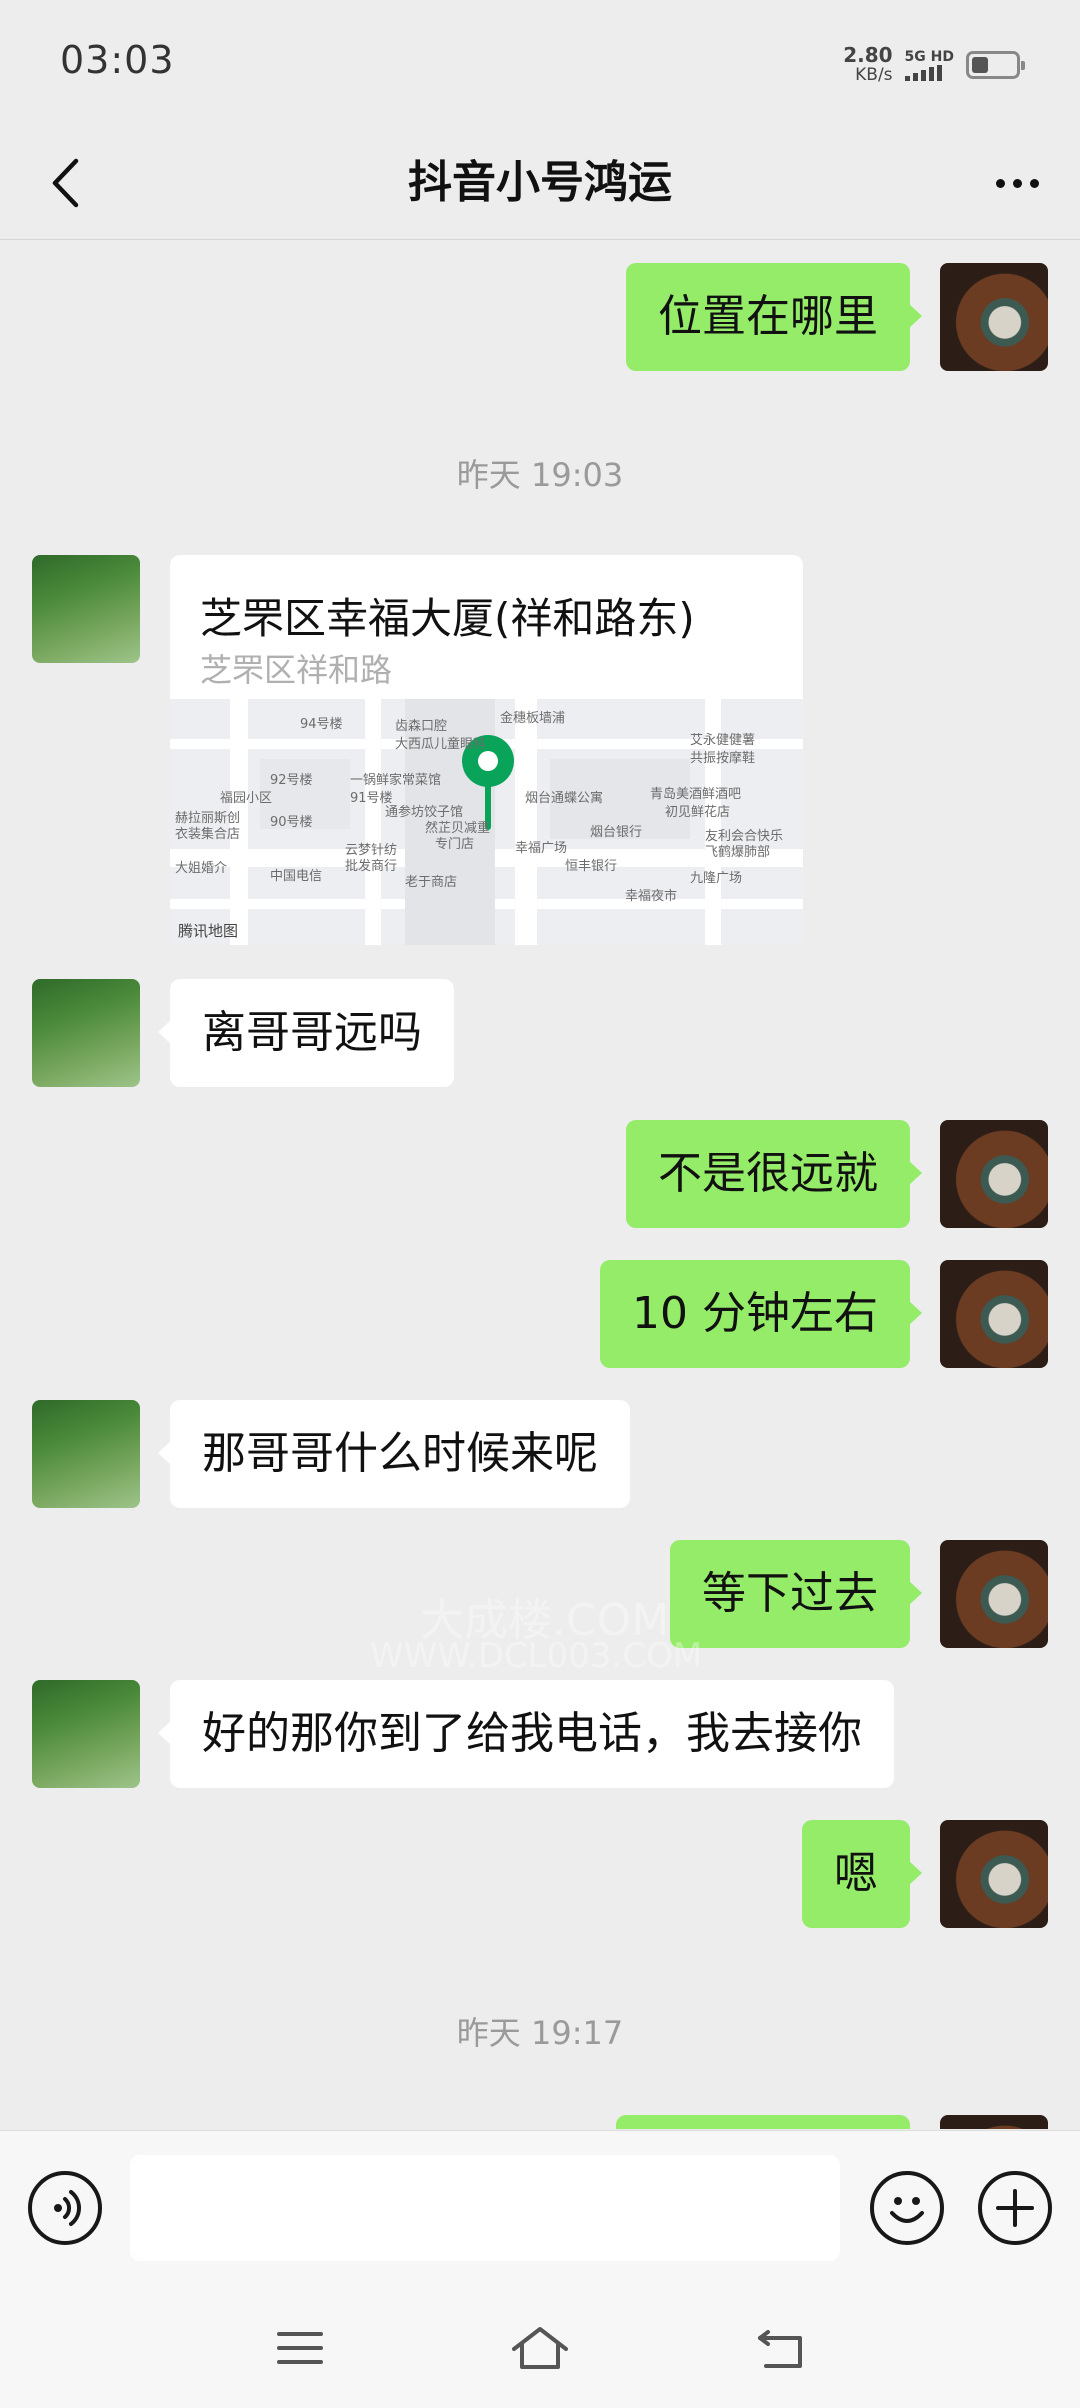  What do you see at coordinates (716, 878) in the screenshot?
I see `map-label: 九隆广场` at bounding box center [716, 878].